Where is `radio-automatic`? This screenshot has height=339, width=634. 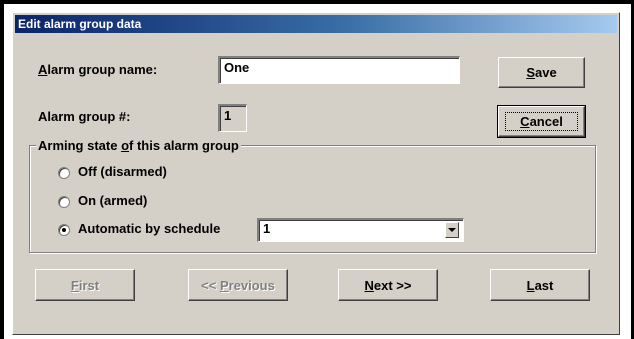
radio-automatic is located at coordinates (64, 230).